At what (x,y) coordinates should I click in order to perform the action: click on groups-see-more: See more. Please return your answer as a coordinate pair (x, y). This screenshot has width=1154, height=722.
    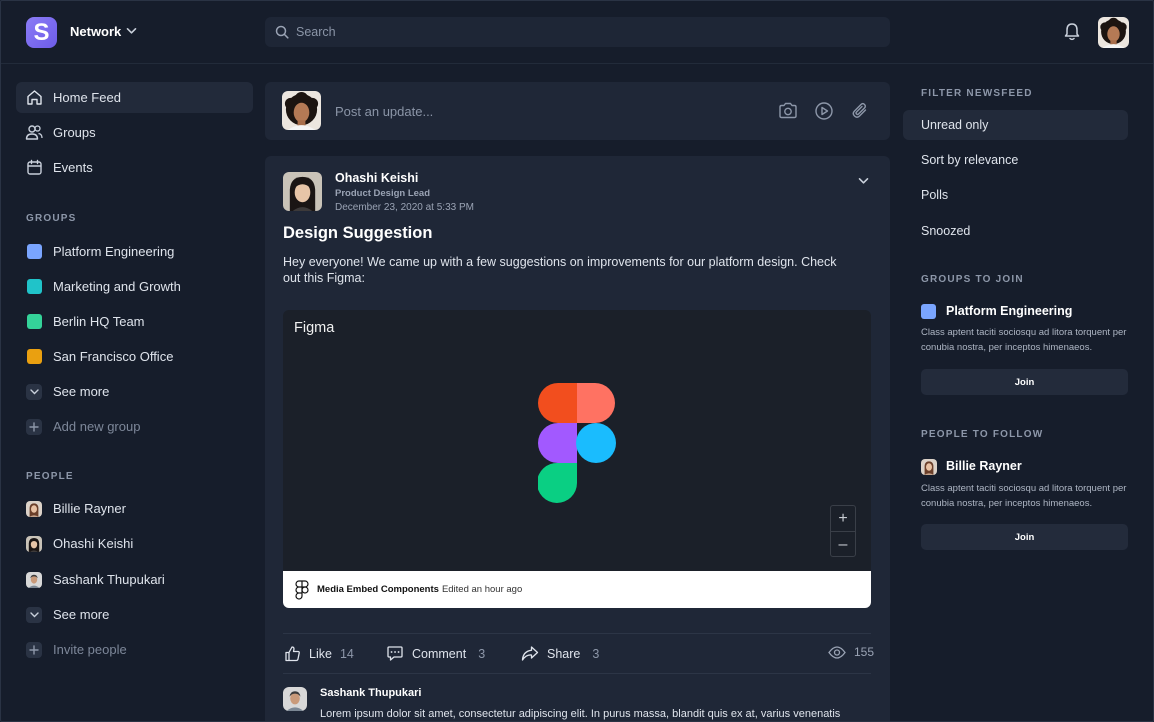
    Looking at the image, I should click on (134, 391).